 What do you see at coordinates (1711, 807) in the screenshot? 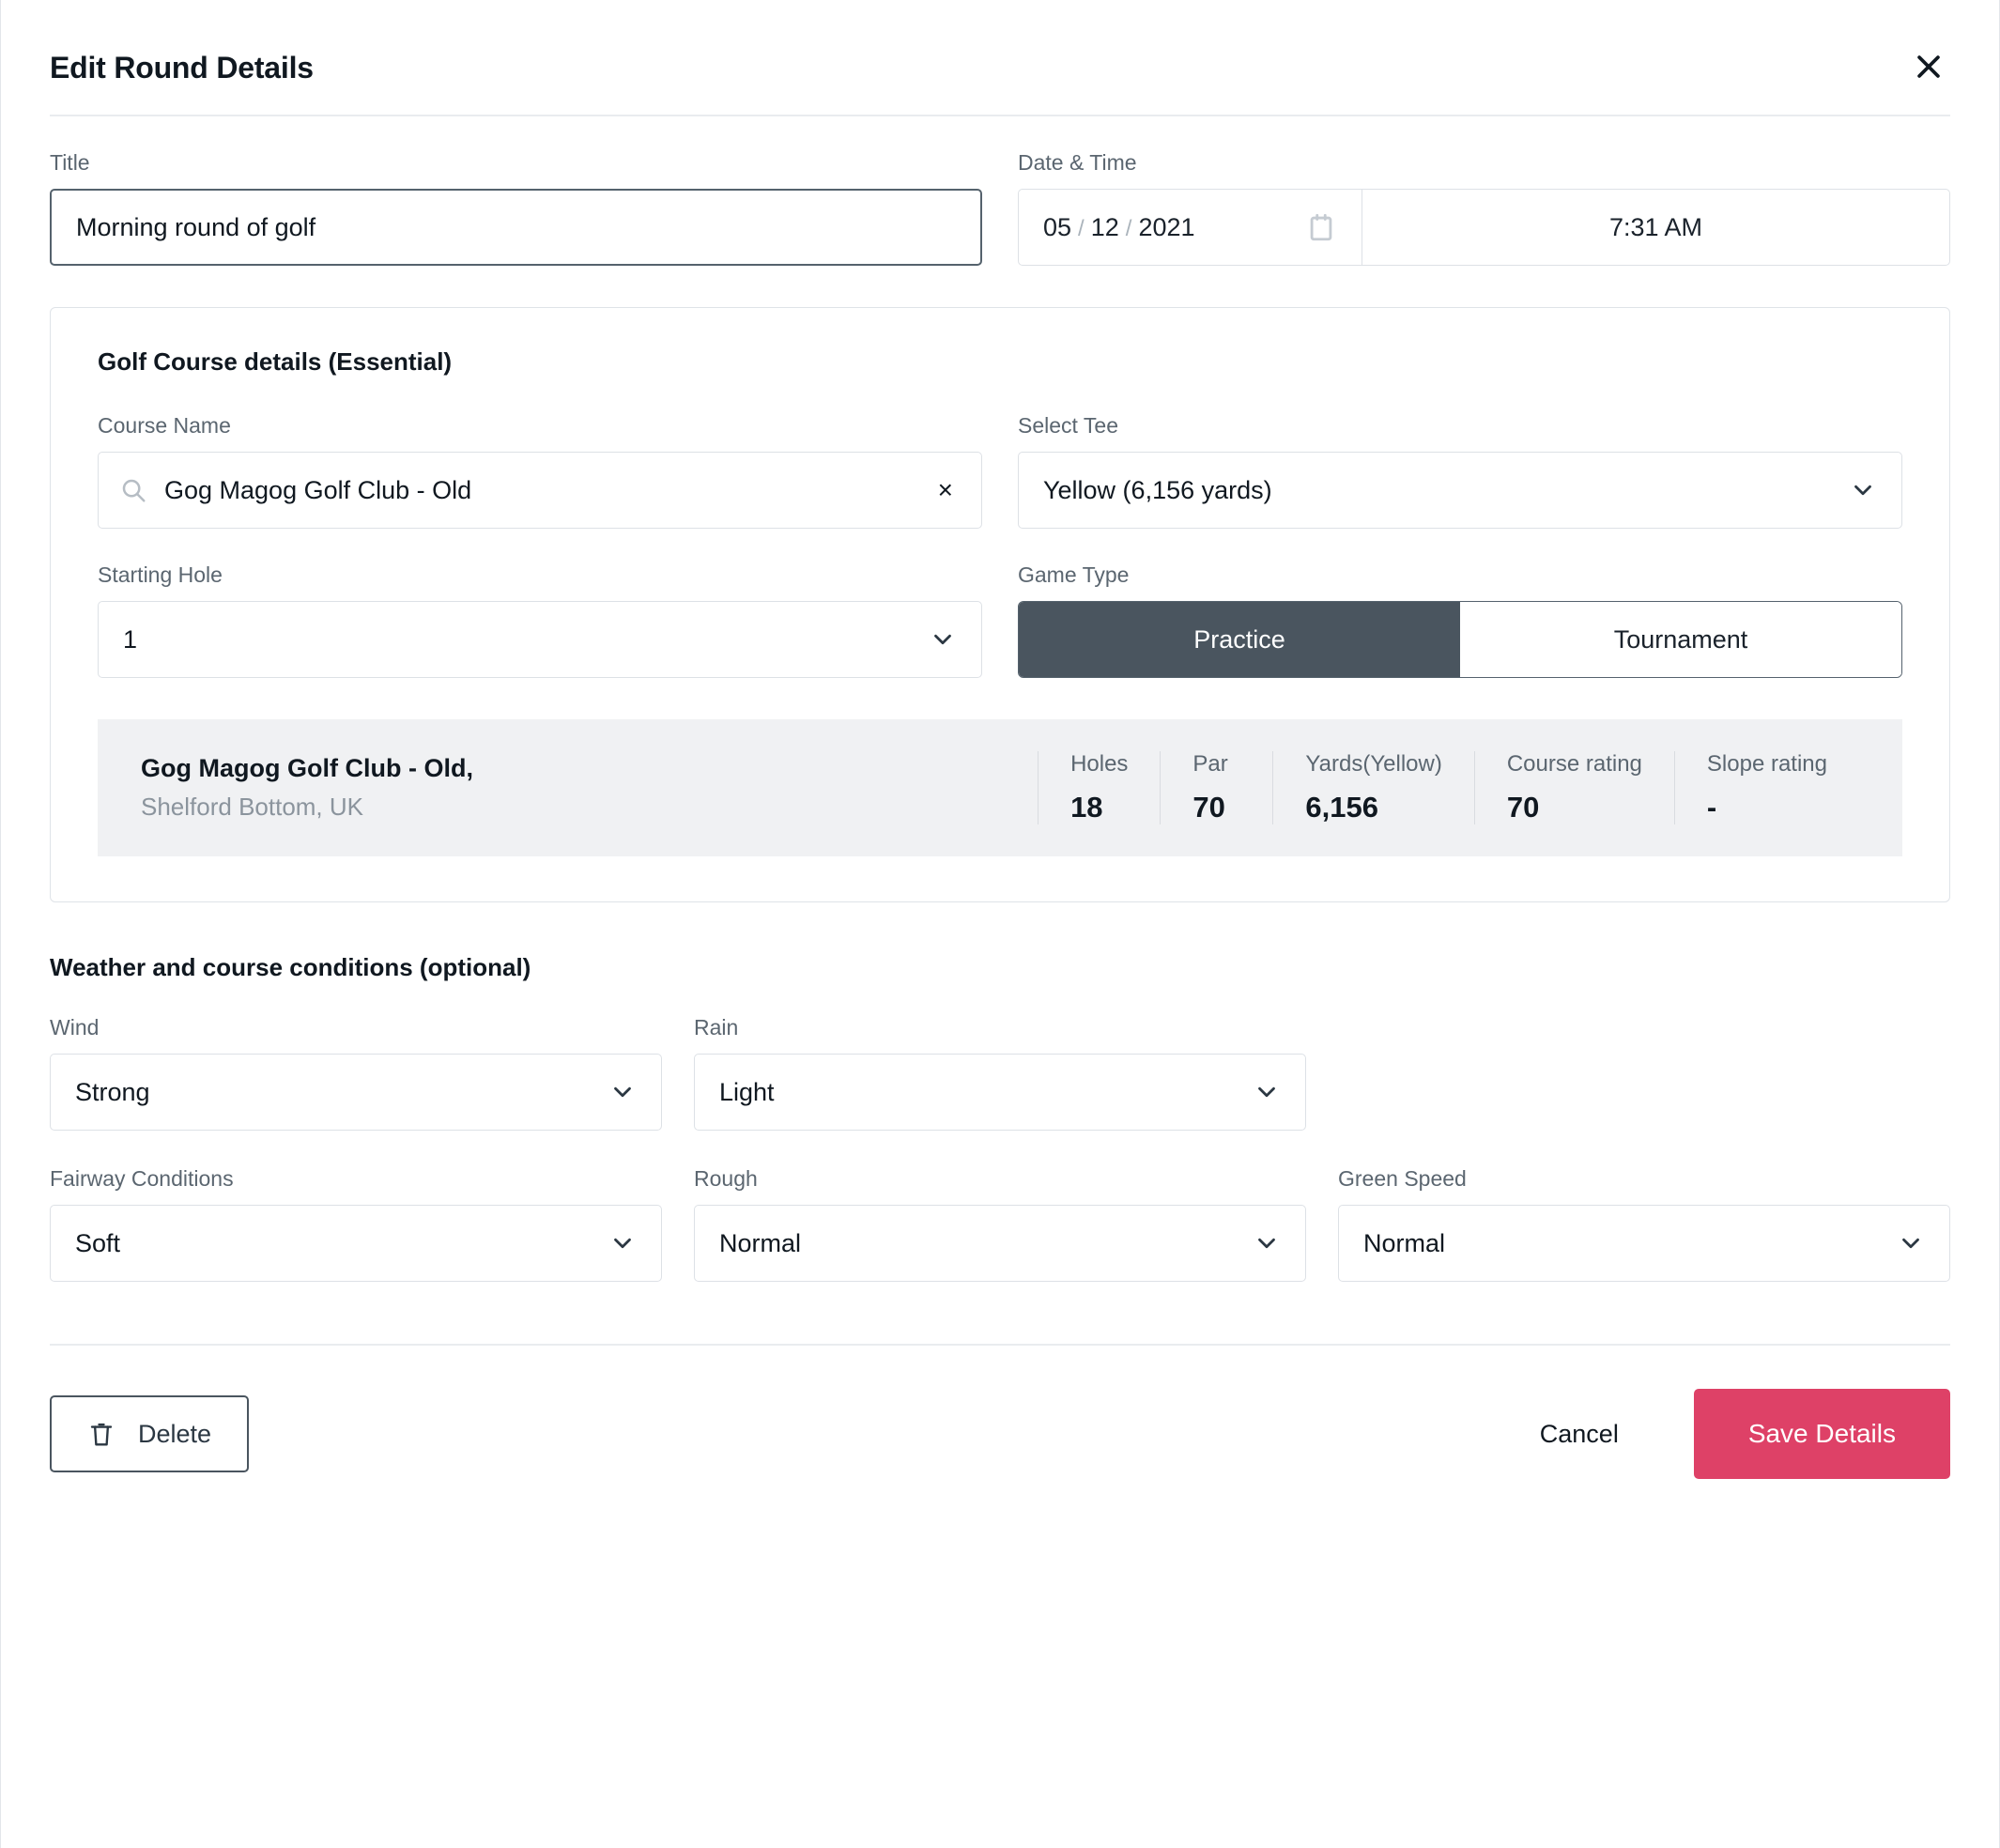
I see `stat-value: -` at bounding box center [1711, 807].